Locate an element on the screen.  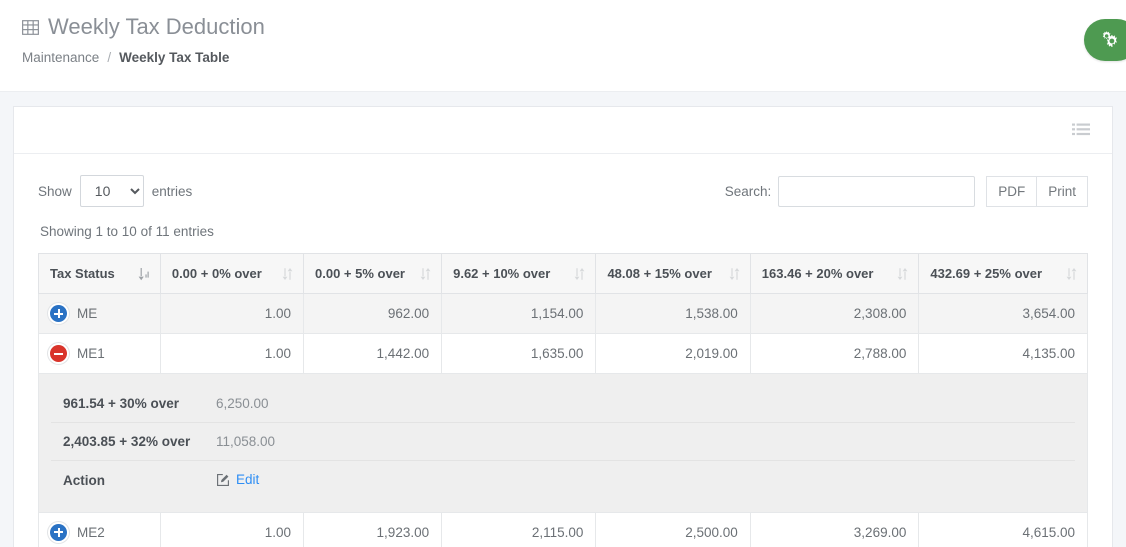
detail-row: 961.54 + 30% over 6,250.00 is located at coordinates (563, 404).